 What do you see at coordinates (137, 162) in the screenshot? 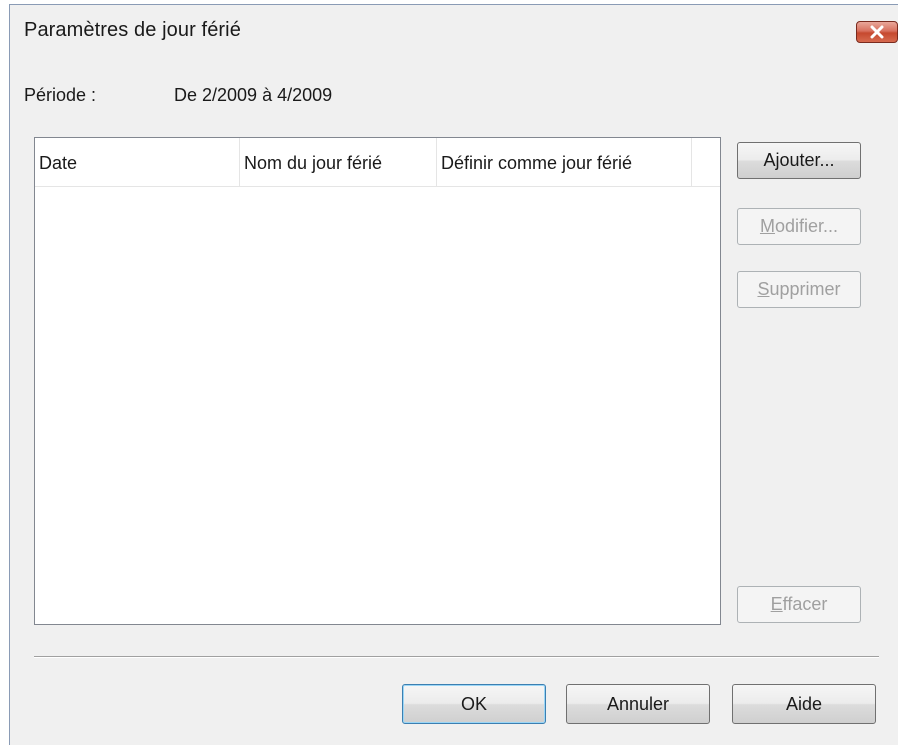
I see `column-header-date: Date` at bounding box center [137, 162].